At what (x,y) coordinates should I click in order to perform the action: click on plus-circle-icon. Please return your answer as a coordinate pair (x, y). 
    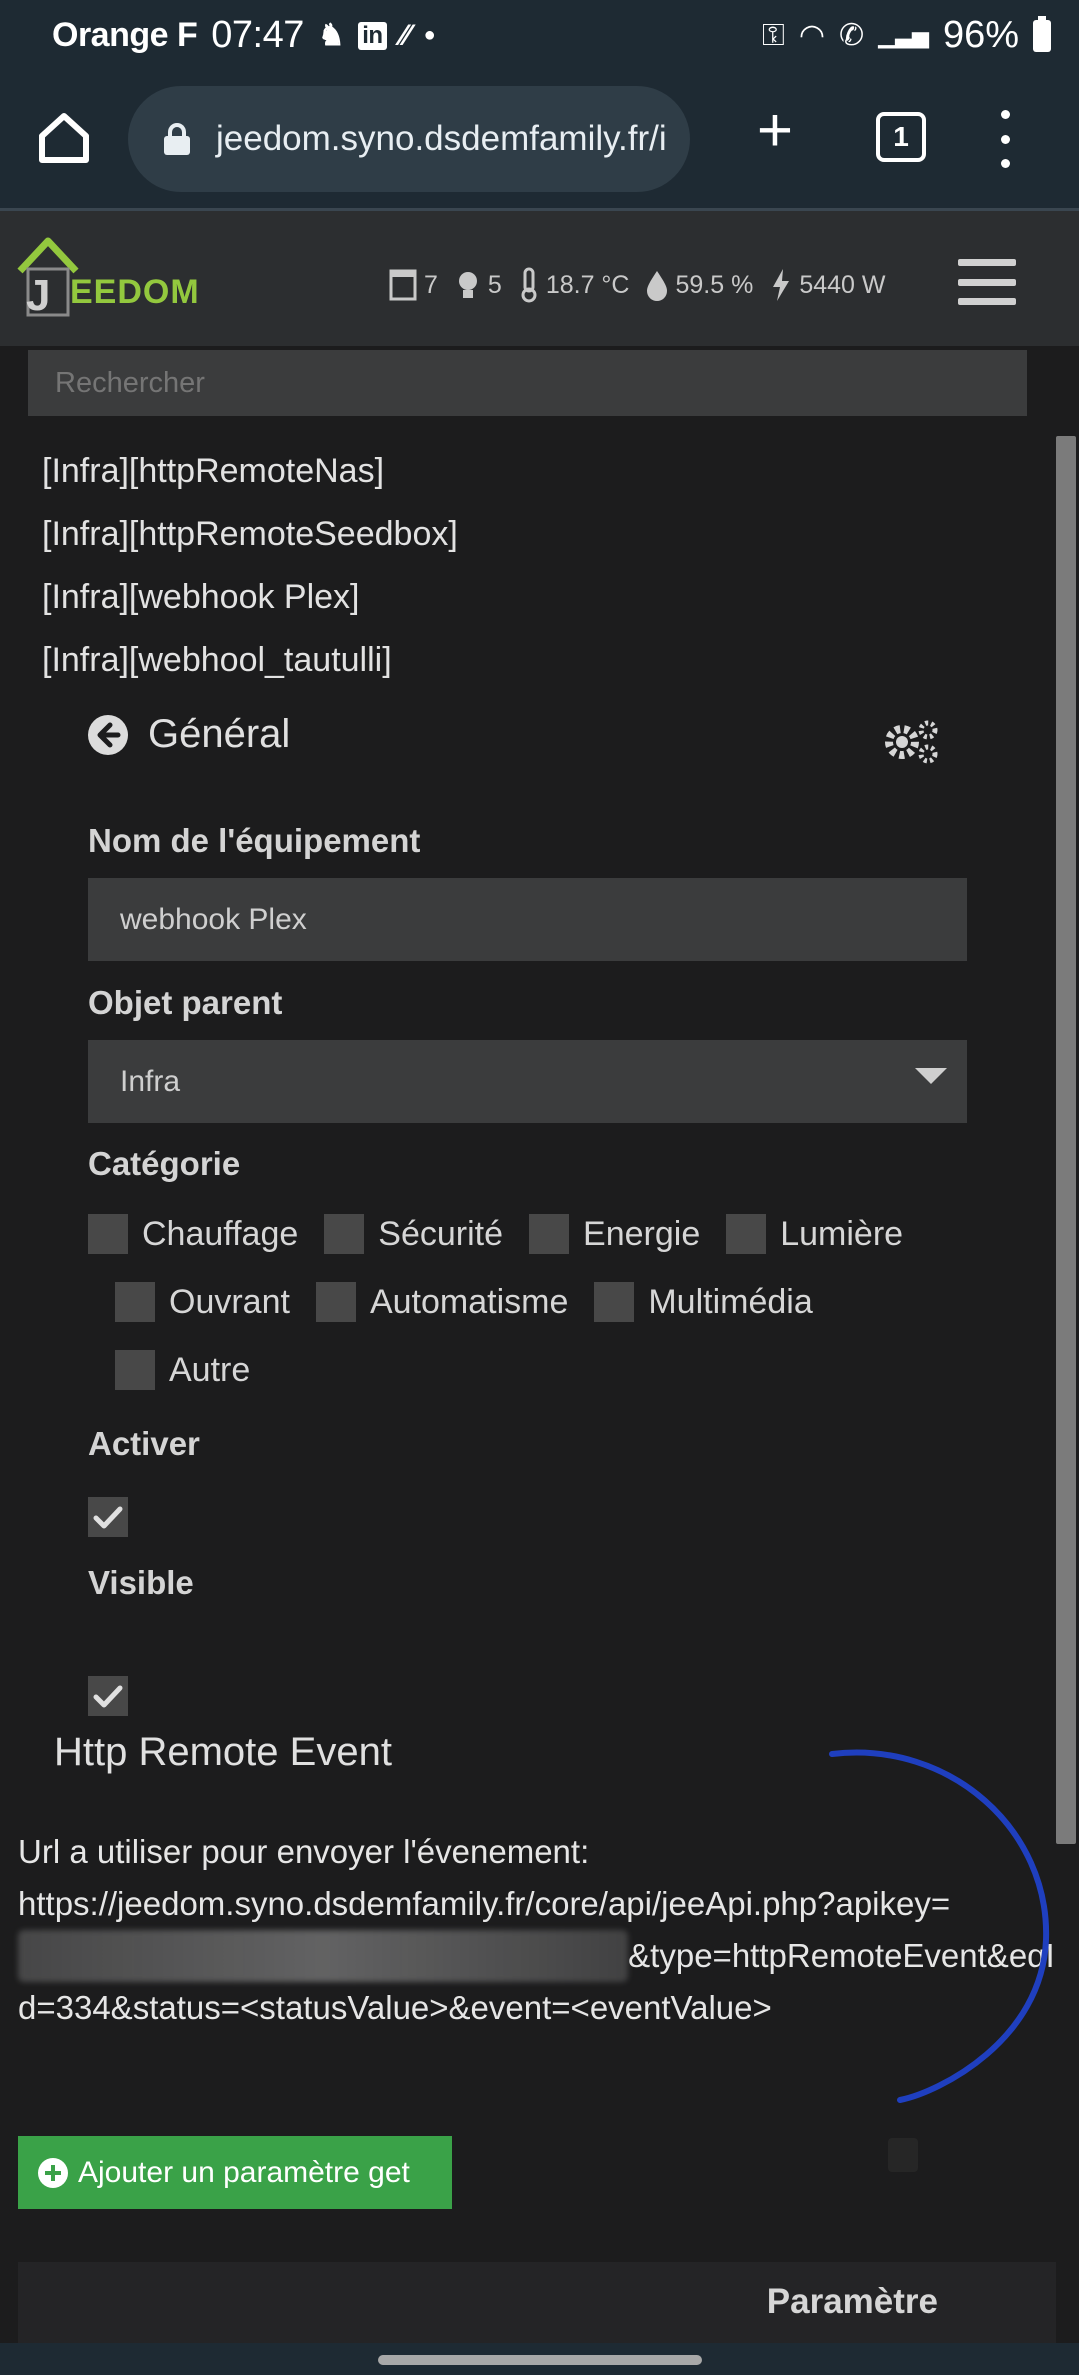
    Looking at the image, I should click on (53, 2172).